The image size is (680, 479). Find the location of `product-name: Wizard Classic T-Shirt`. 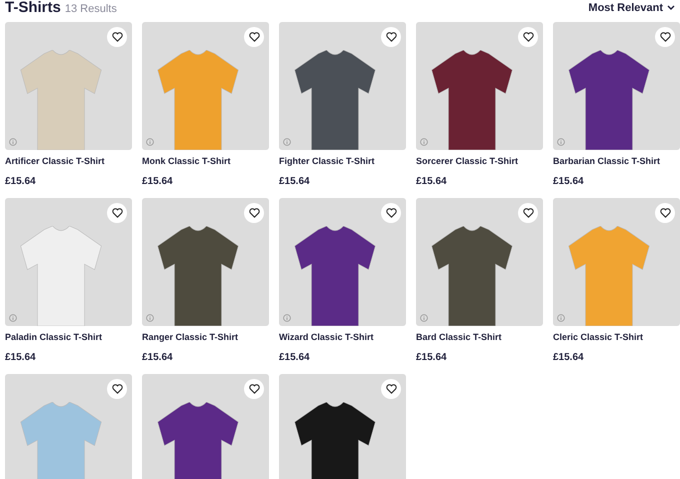

product-name: Wizard Classic T-Shirt is located at coordinates (342, 337).